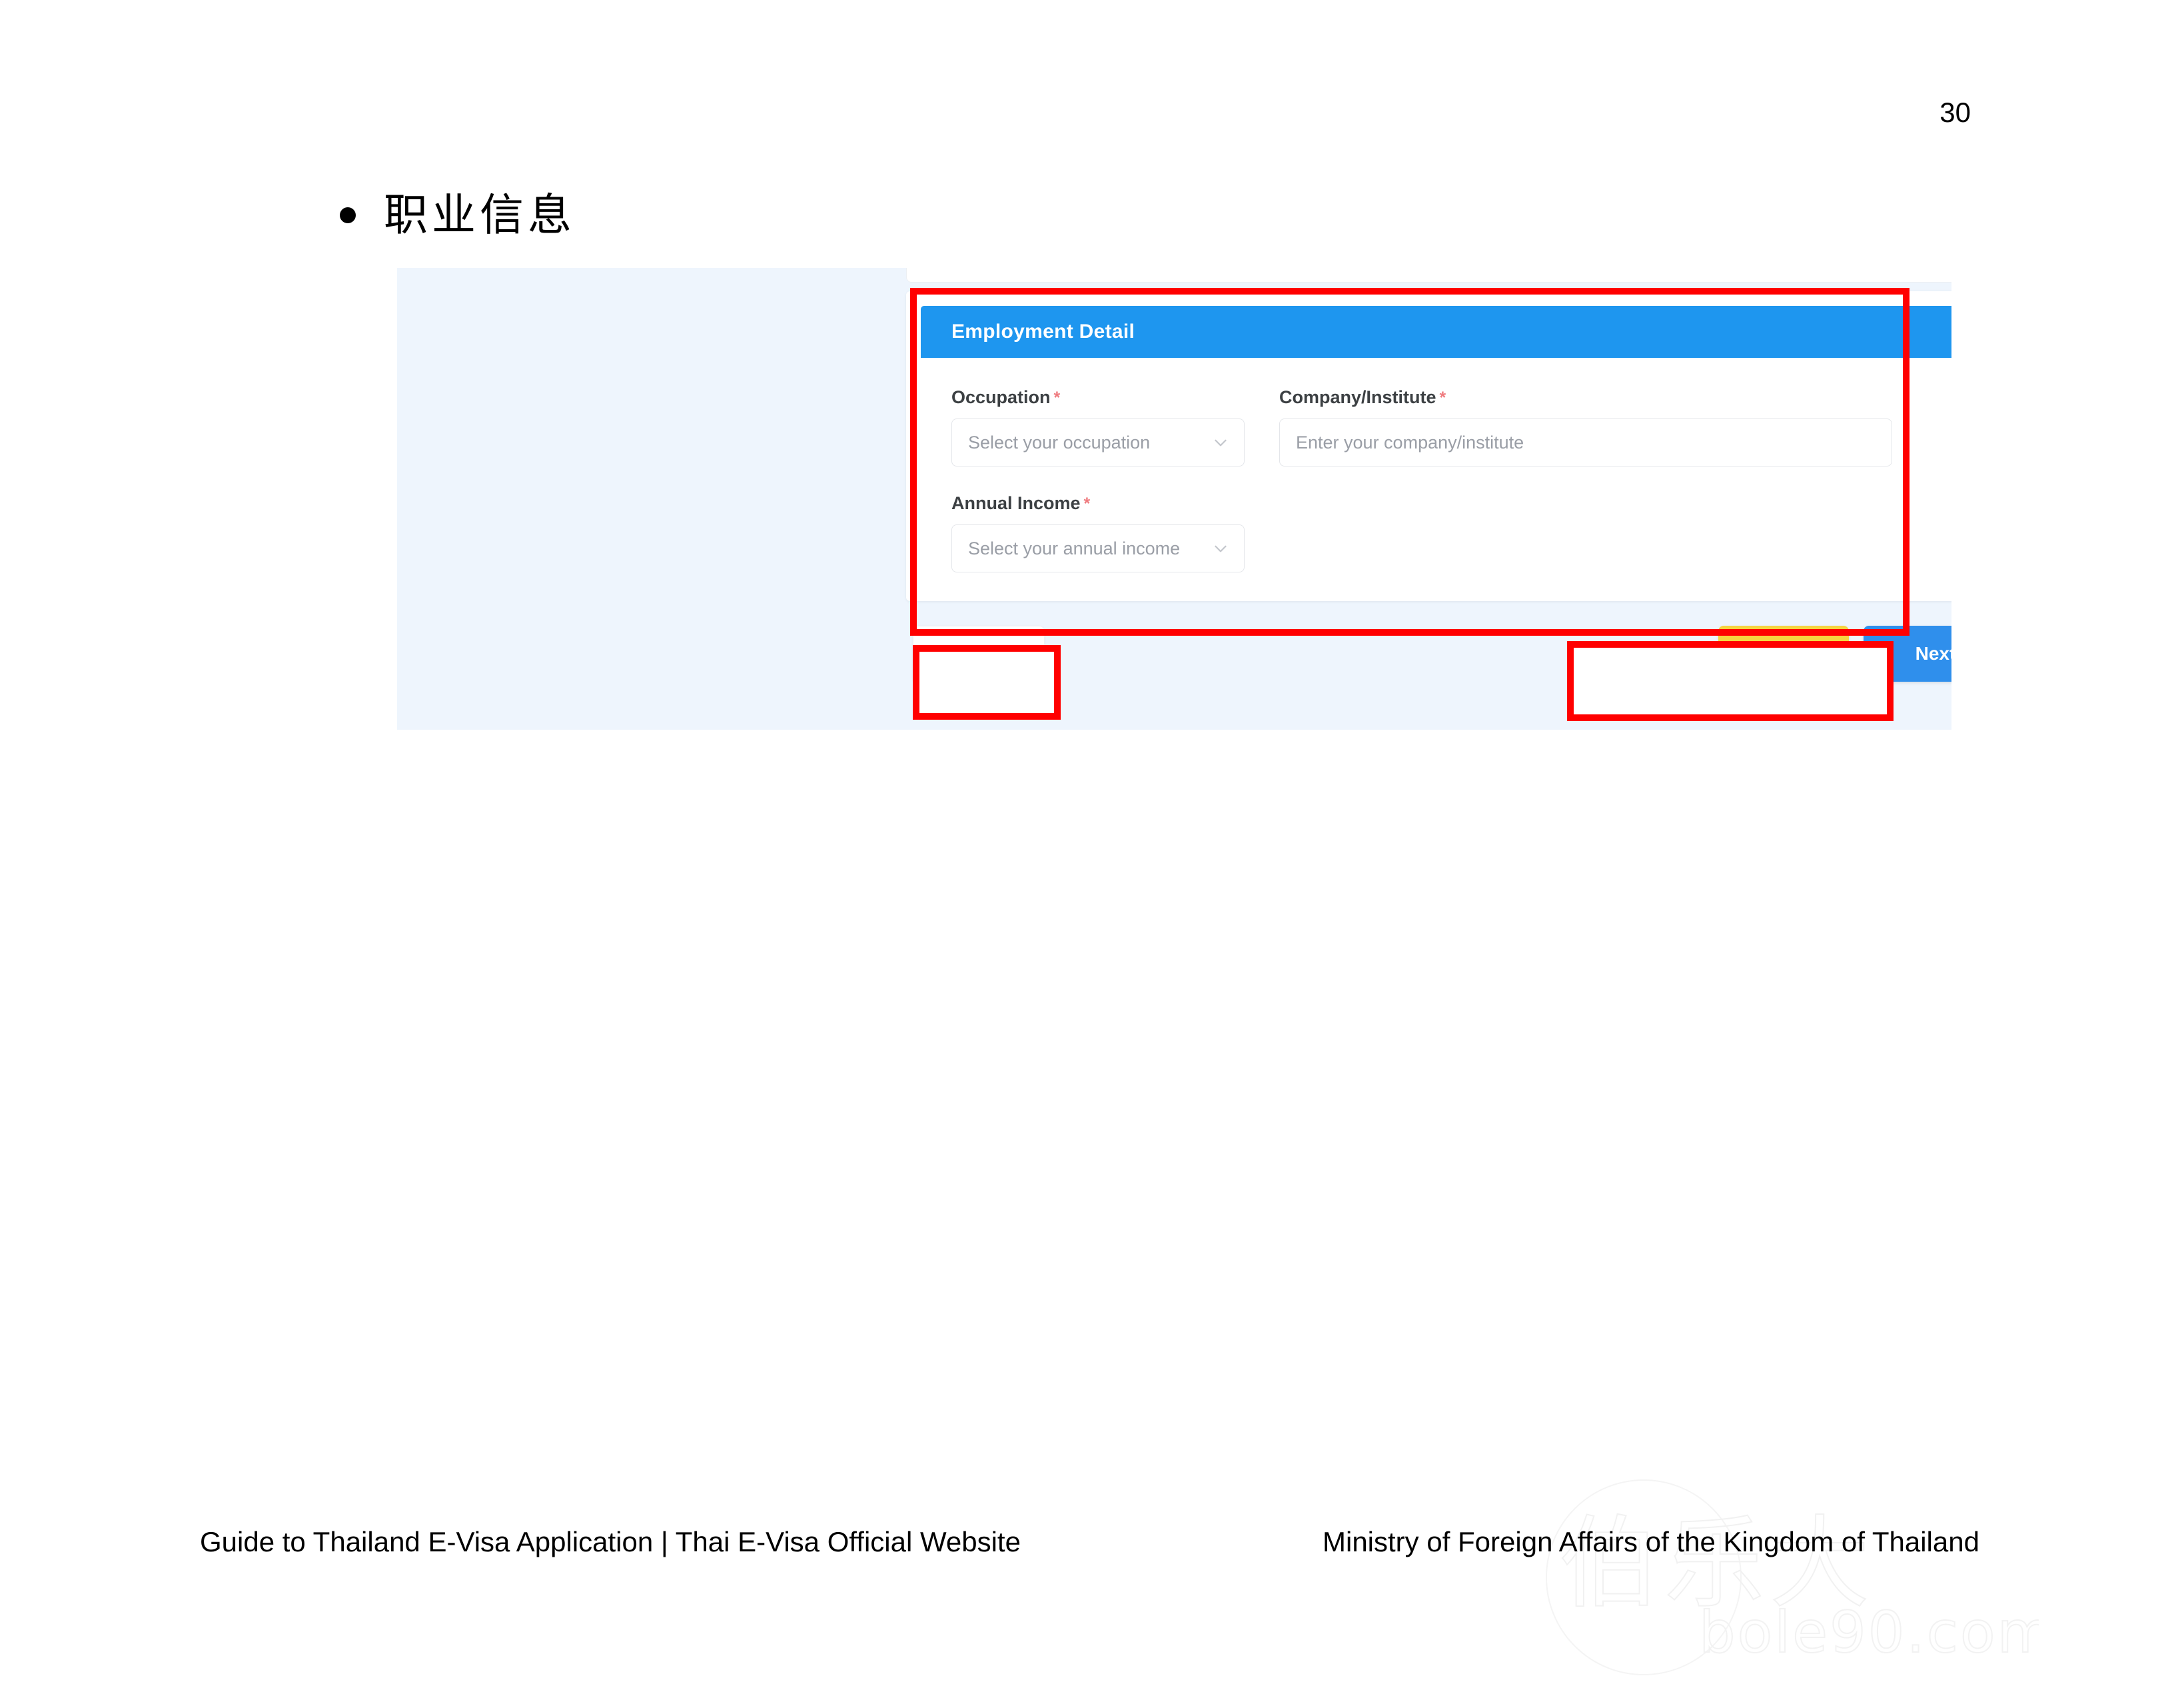  What do you see at coordinates (1428, 654) in the screenshot?
I see `form-actions: Back Save Next` at bounding box center [1428, 654].